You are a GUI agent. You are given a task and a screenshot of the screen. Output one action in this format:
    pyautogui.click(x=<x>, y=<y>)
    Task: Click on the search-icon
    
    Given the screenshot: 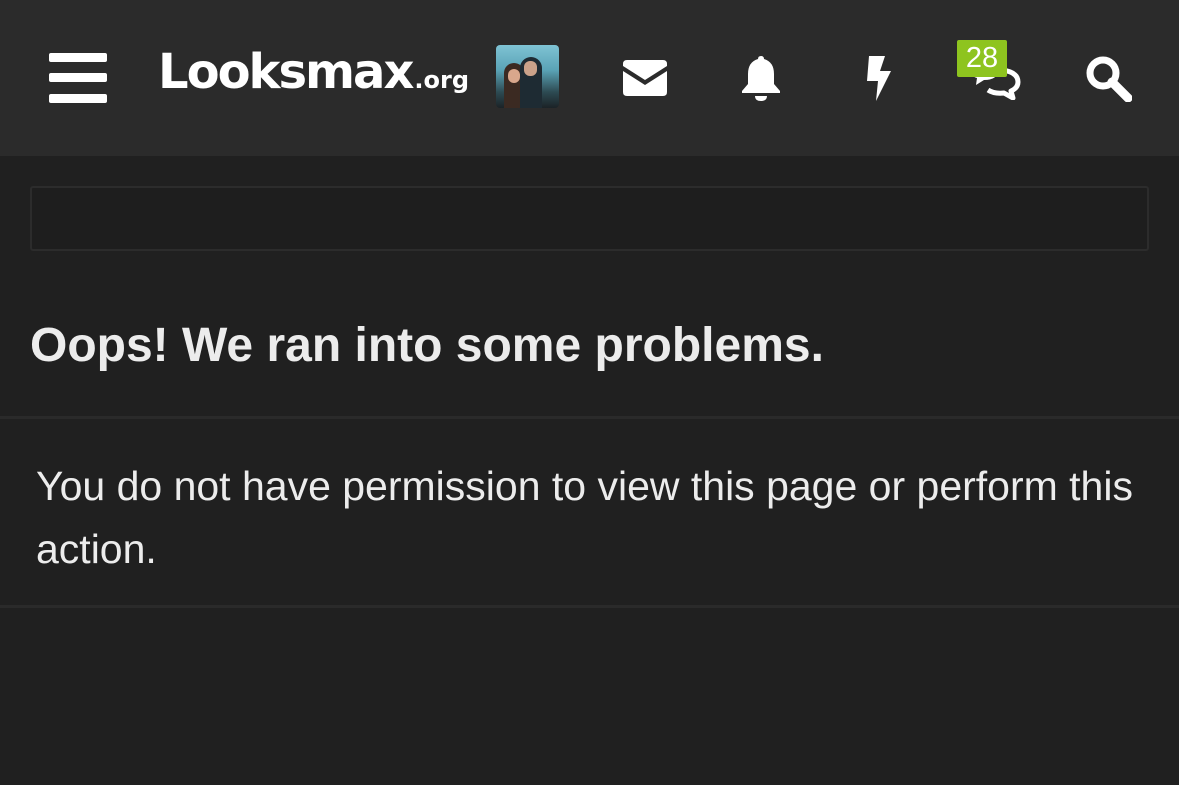 What is the action you would take?
    pyautogui.click(x=1108, y=78)
    